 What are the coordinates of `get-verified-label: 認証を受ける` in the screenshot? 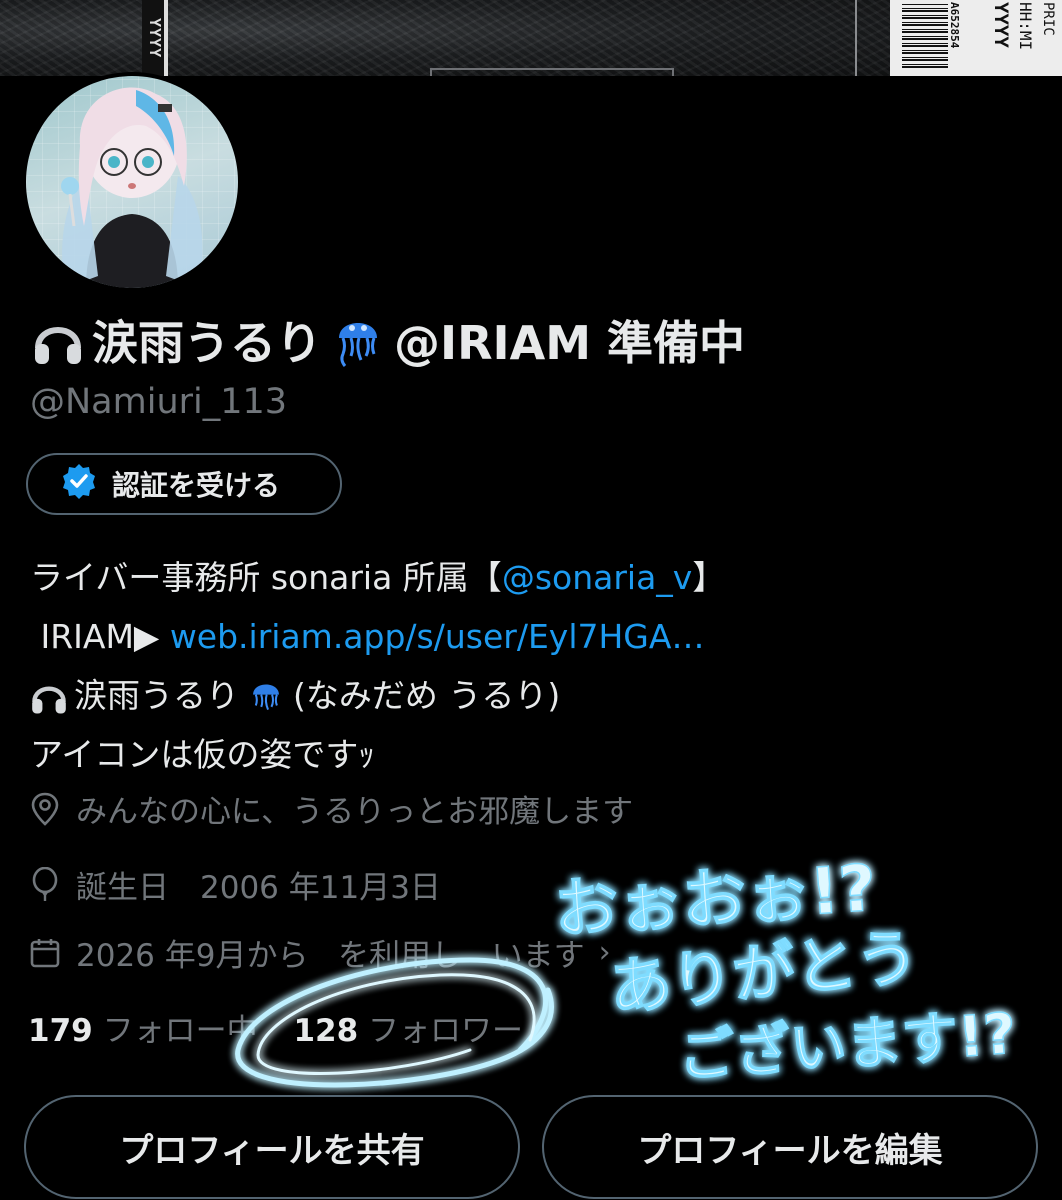 It's located at (196, 485).